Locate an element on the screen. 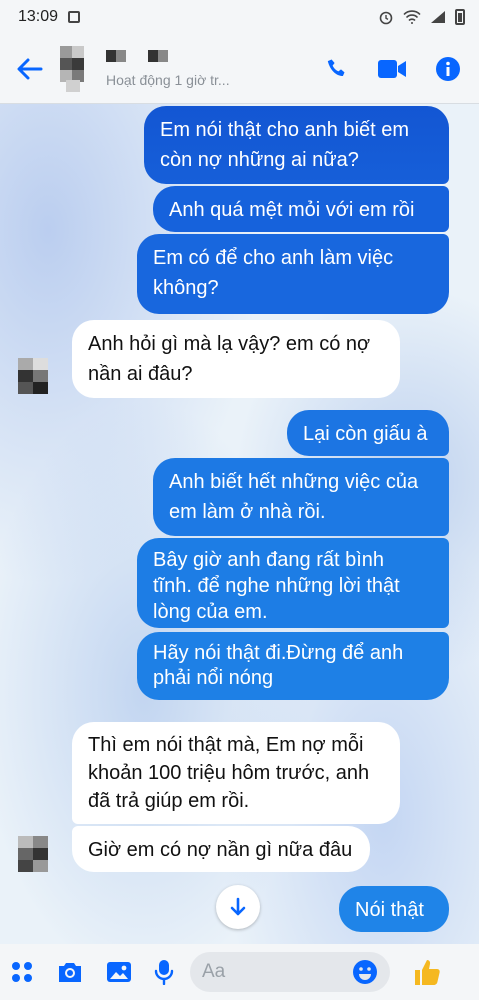 This screenshot has width=479, height=1000. message-line: Em có để cho anh làm việc is located at coordinates (273, 258).